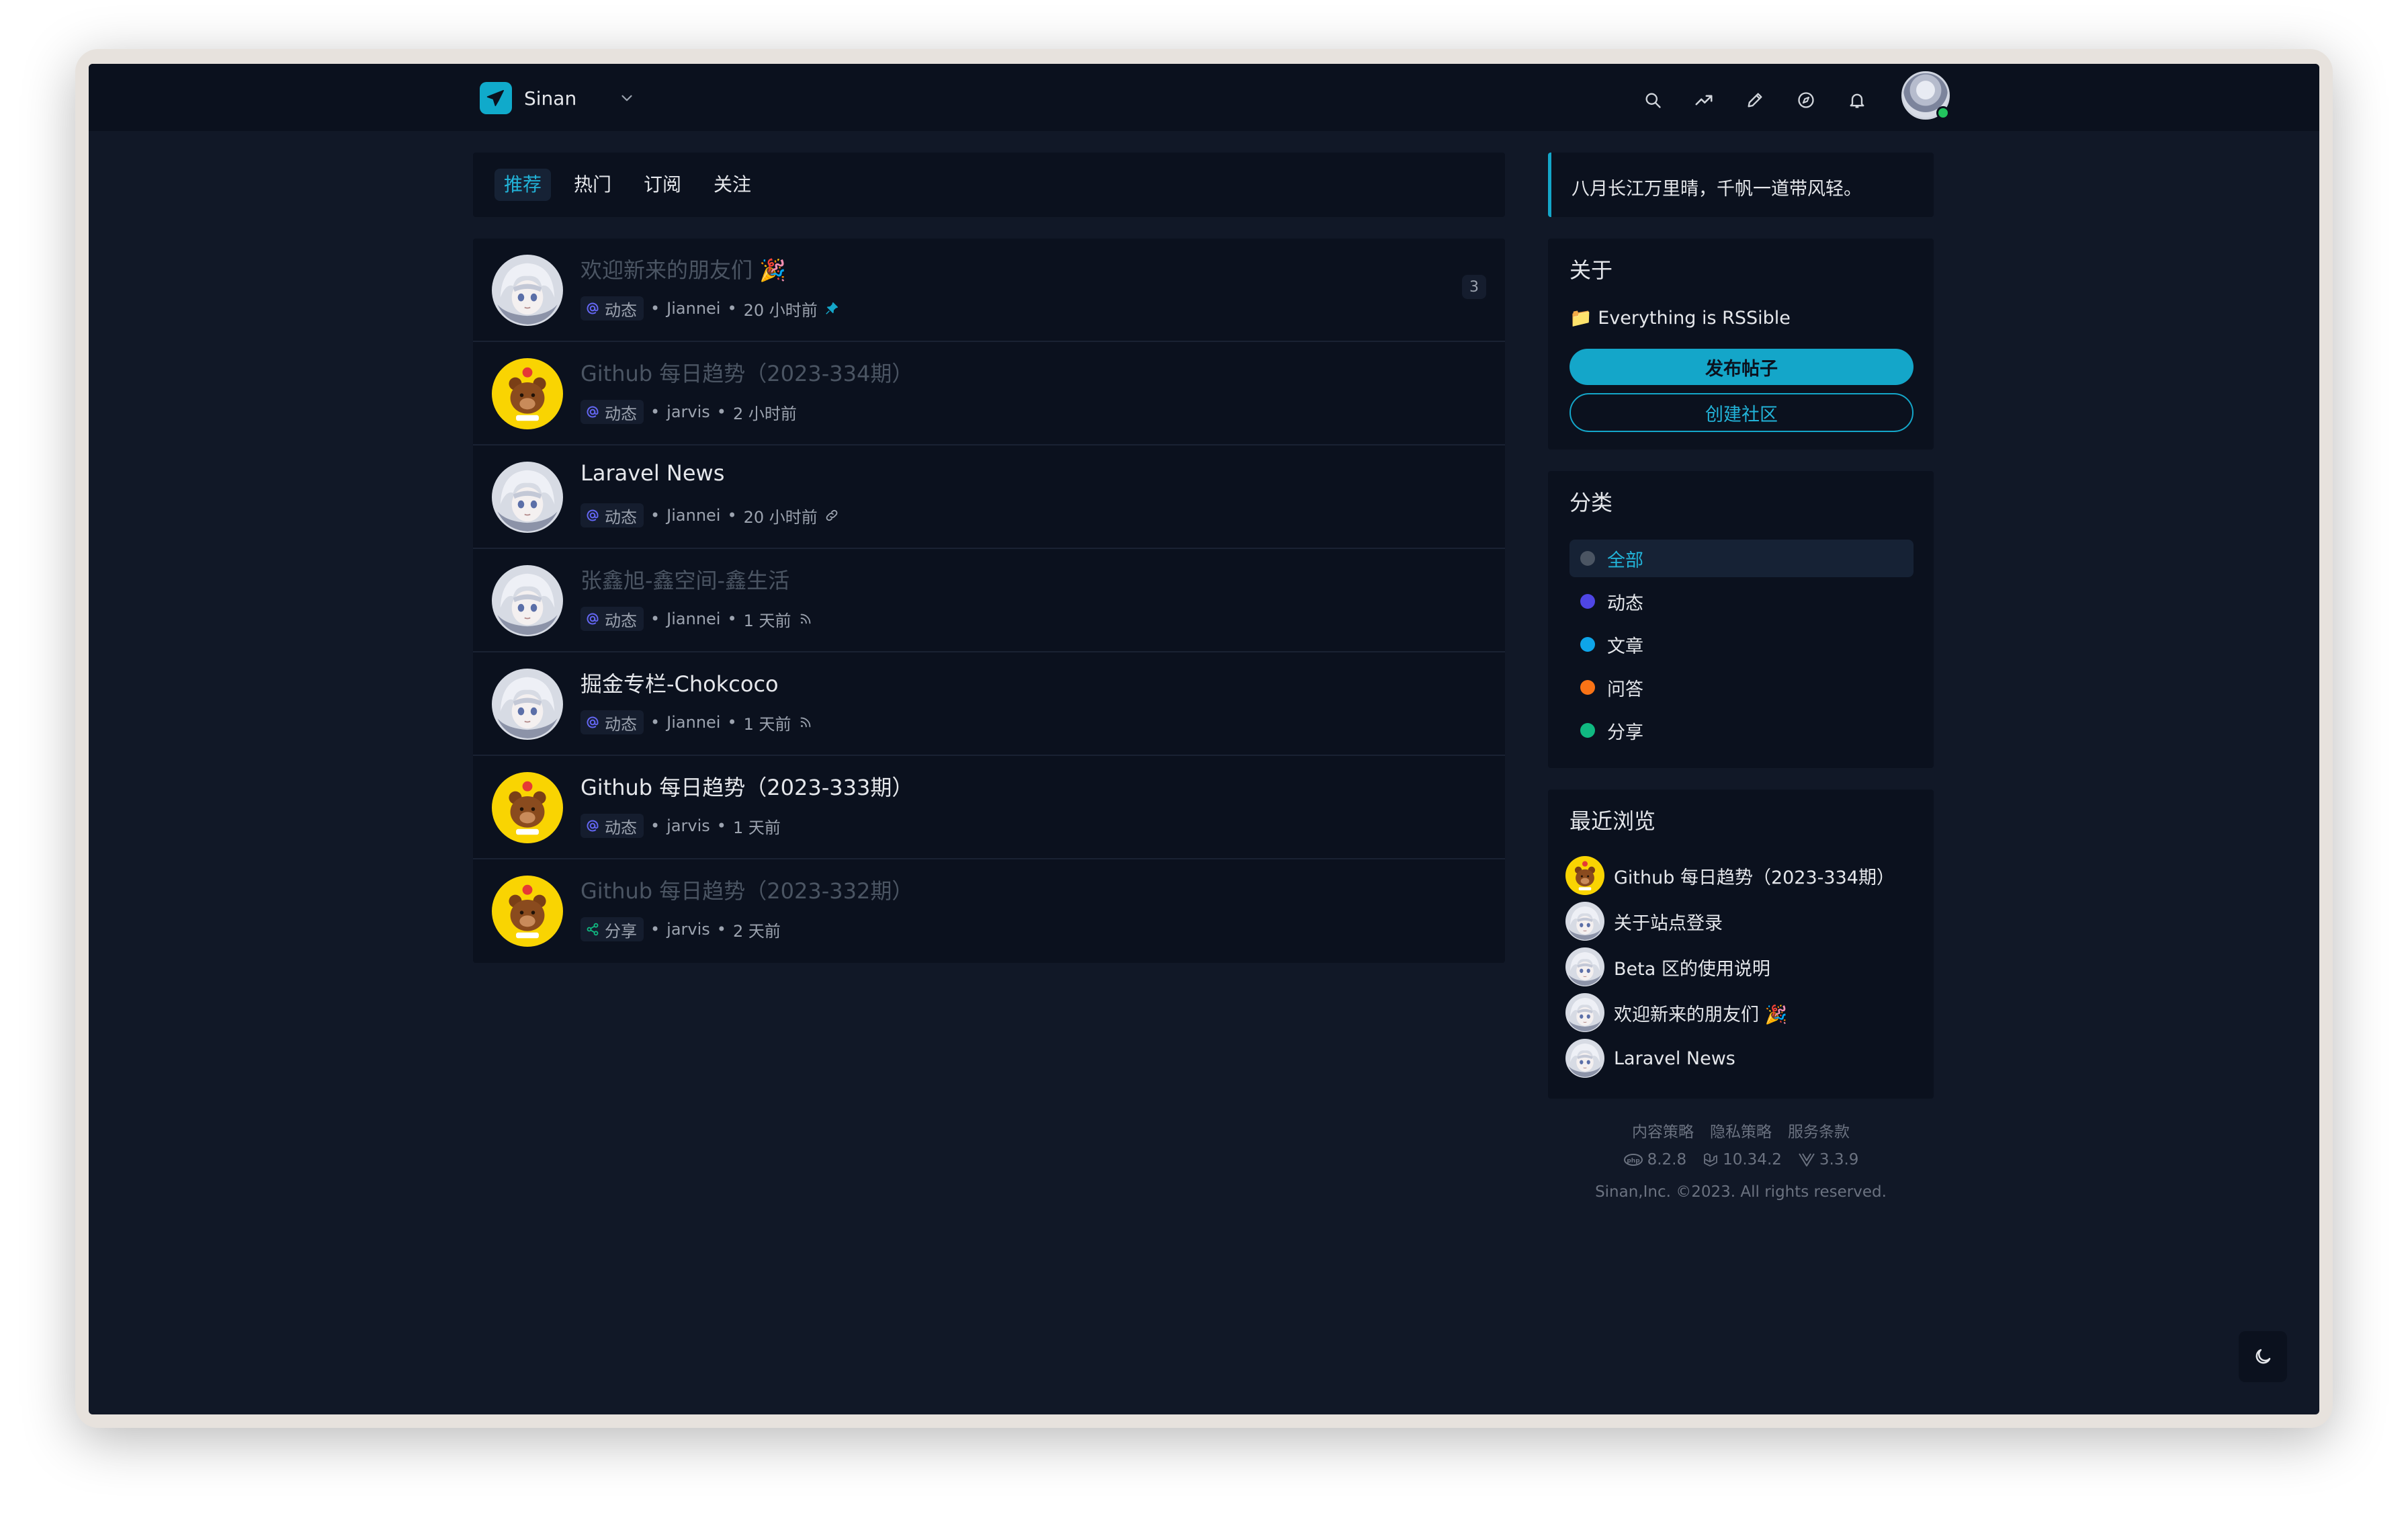  I want to click on theme-toggle-button, so click(2263, 1356).